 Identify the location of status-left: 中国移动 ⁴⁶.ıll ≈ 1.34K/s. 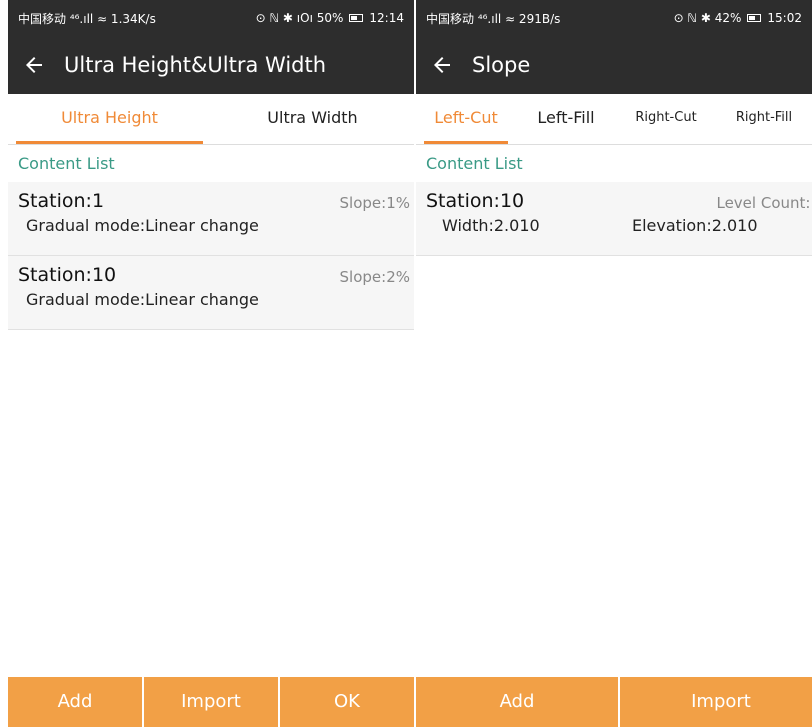
(87, 18).